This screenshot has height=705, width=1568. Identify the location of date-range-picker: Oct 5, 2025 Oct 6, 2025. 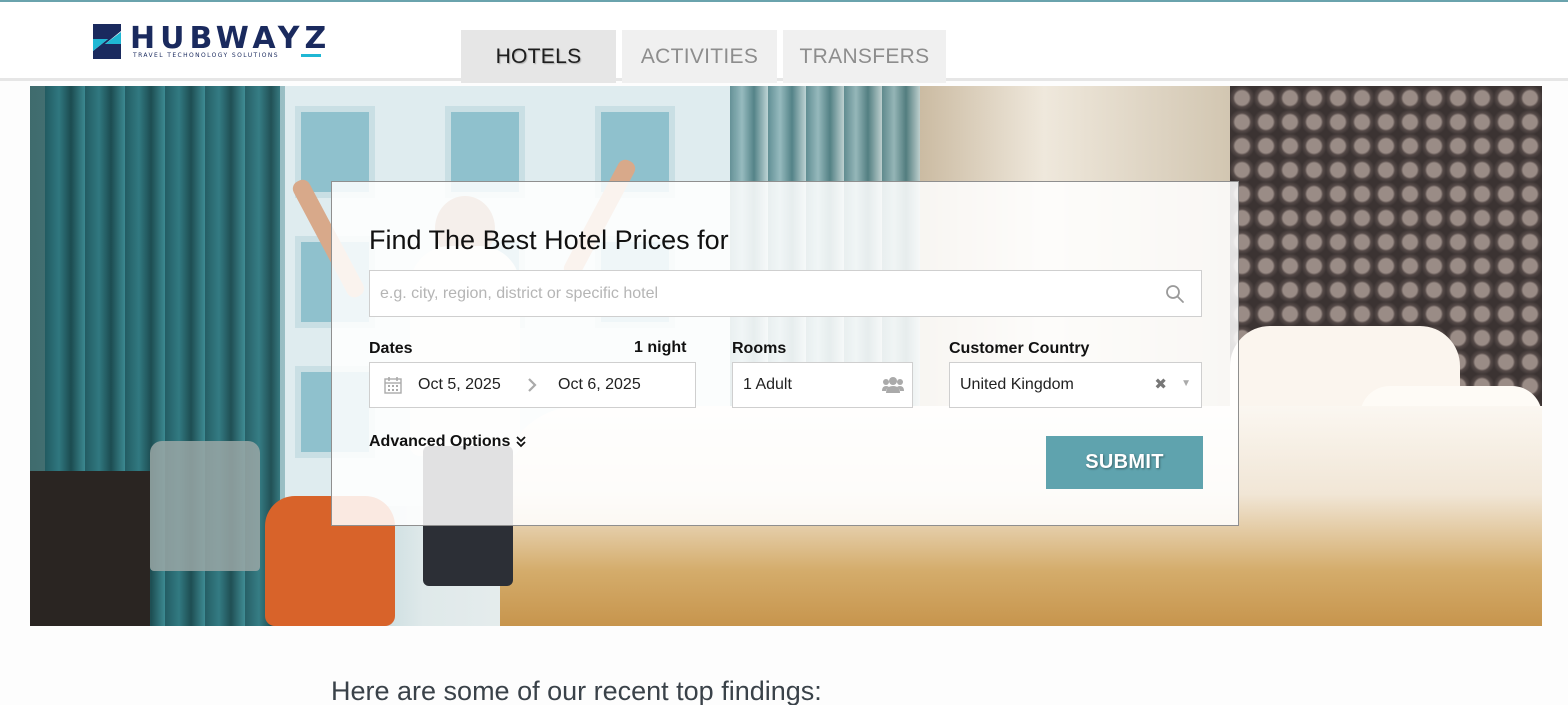
(532, 385).